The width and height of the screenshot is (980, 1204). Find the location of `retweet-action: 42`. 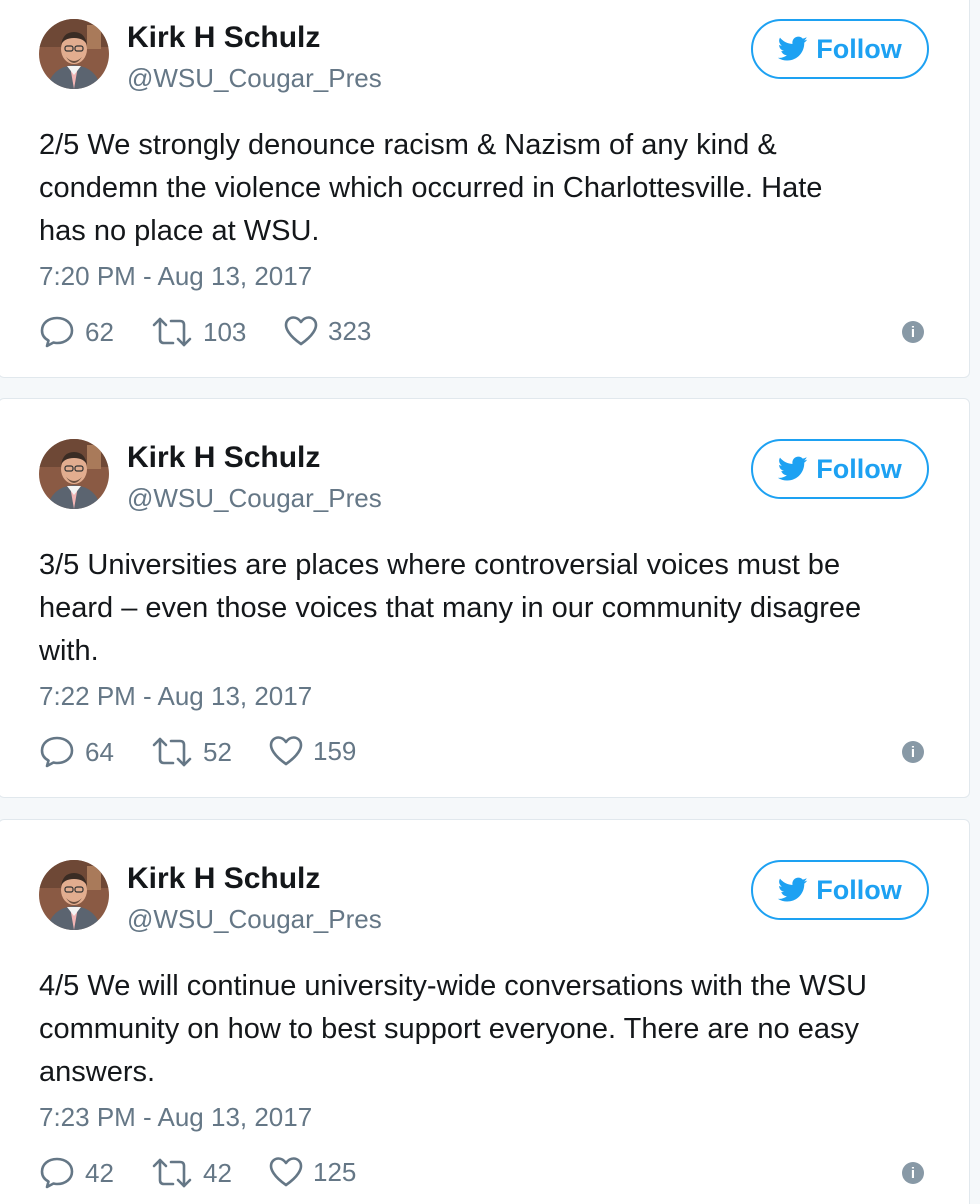

retweet-action: 42 is located at coordinates (191, 1173).